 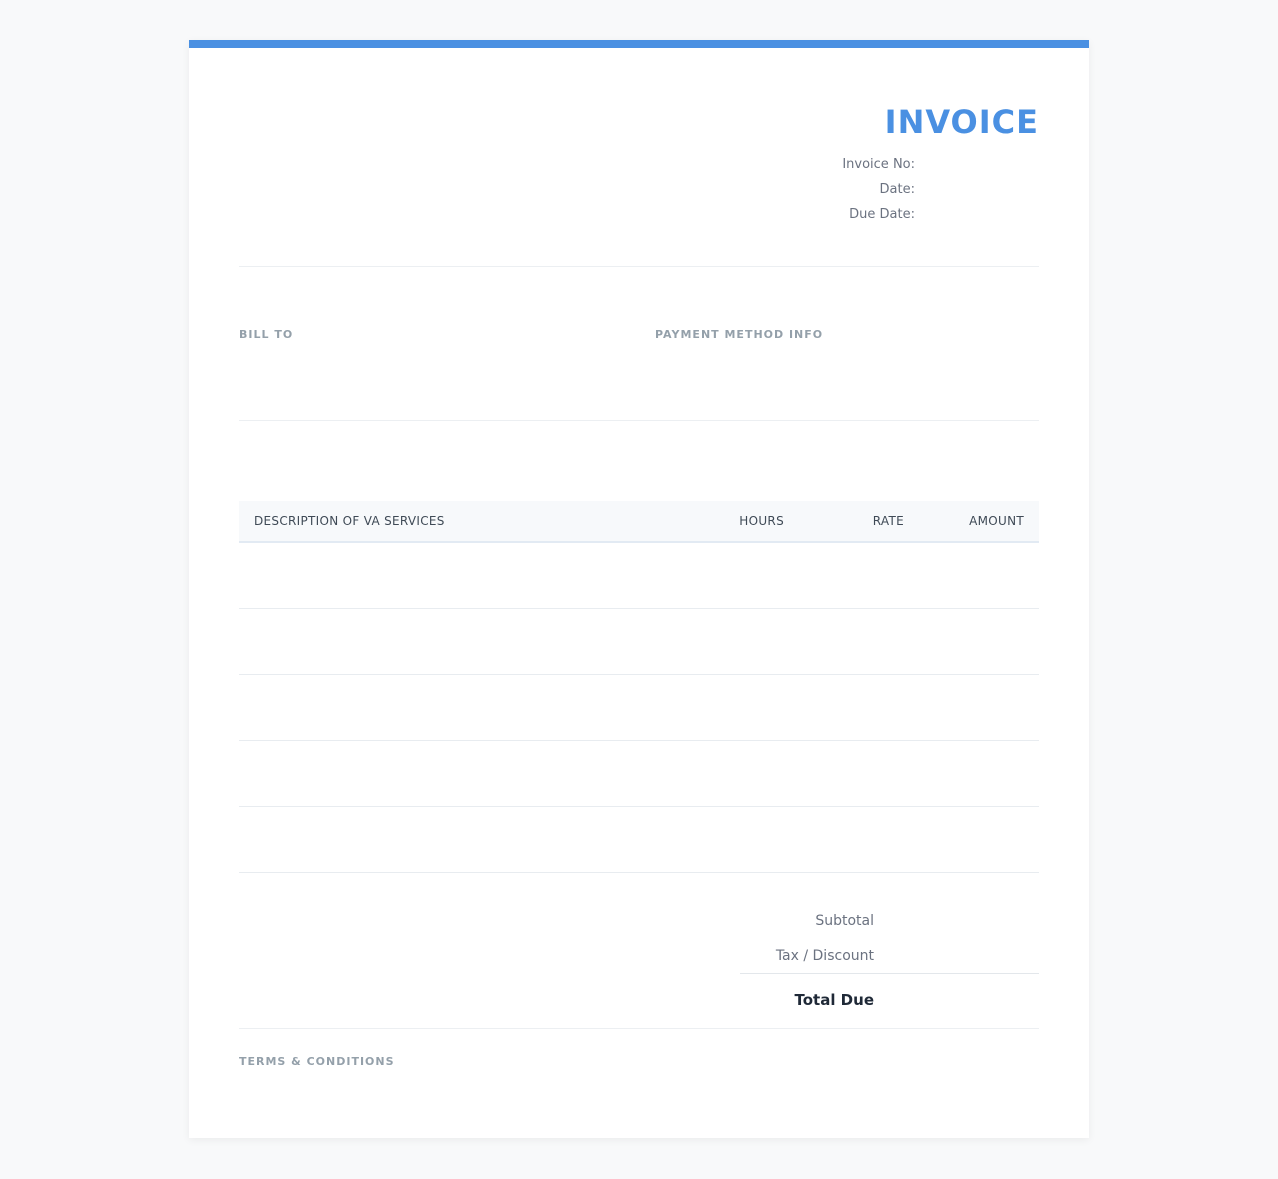 What do you see at coordinates (639, 44) in the screenshot?
I see `accent-bar` at bounding box center [639, 44].